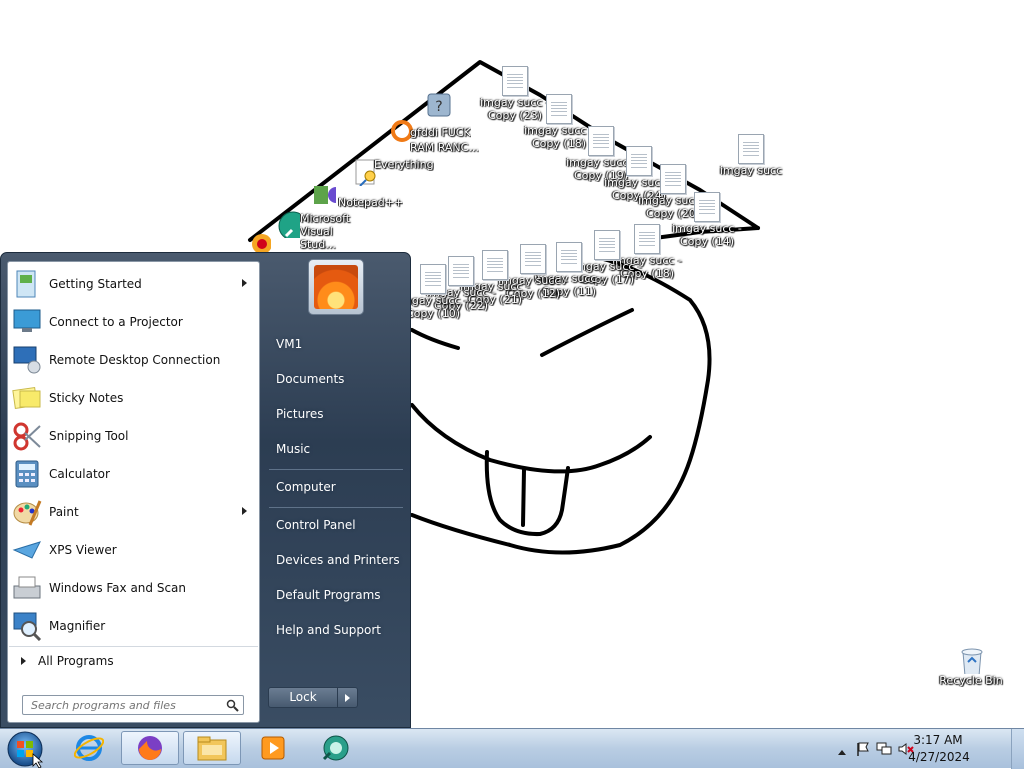 The image size is (1024, 769). I want to click on taskbar-internet-explorer, so click(89, 748).